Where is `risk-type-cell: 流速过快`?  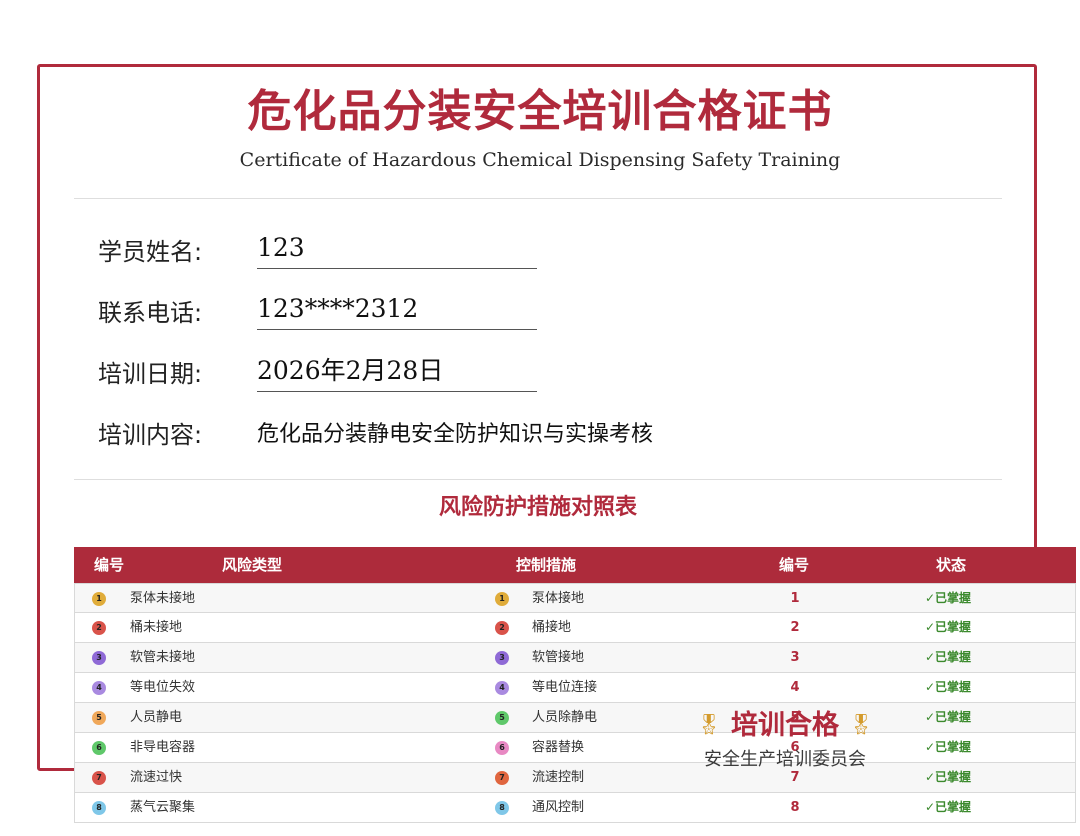
risk-type-cell: 流速过快 is located at coordinates (156, 777).